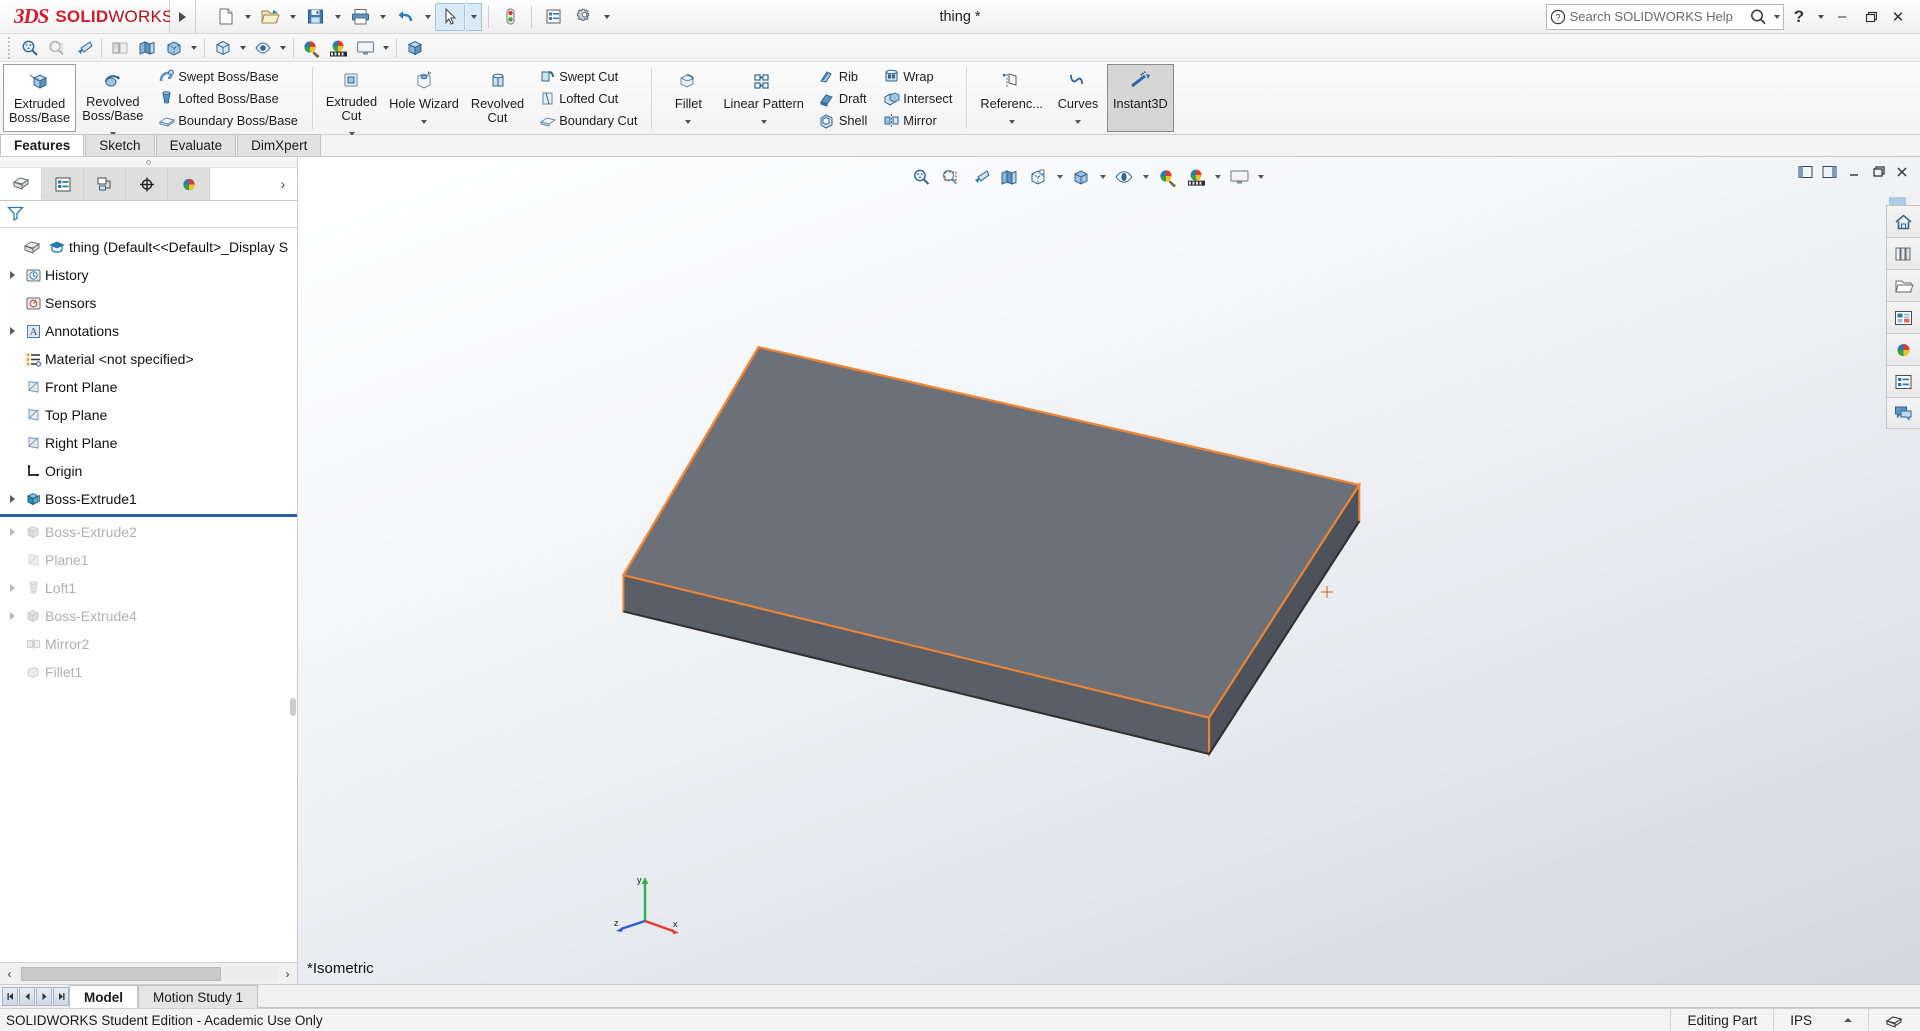  Describe the element at coordinates (1897, 201) in the screenshot. I see `task-pane-handle` at that location.